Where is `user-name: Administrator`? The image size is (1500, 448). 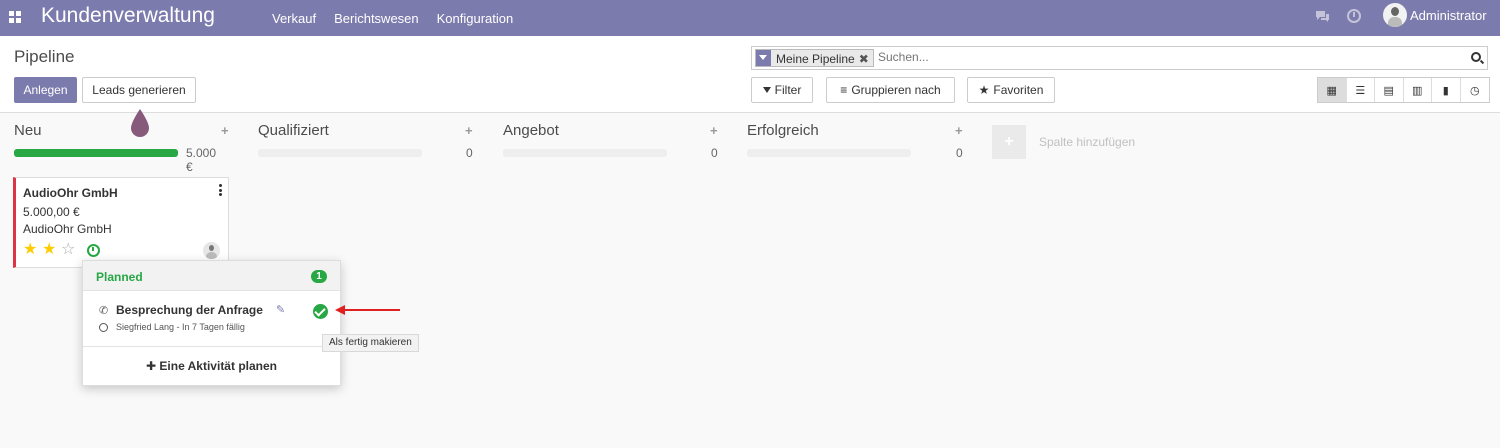
user-name: Administrator is located at coordinates (1448, 15).